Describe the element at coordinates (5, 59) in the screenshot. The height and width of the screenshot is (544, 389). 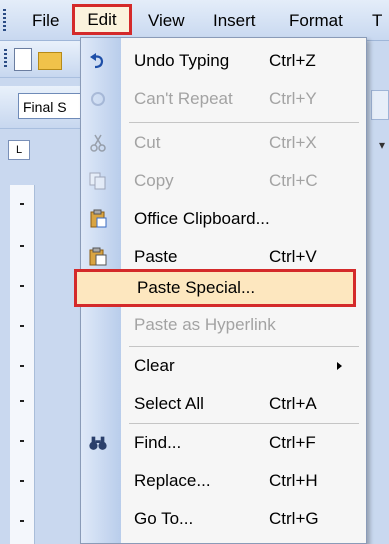
I see `toolbar-grip-handle` at that location.